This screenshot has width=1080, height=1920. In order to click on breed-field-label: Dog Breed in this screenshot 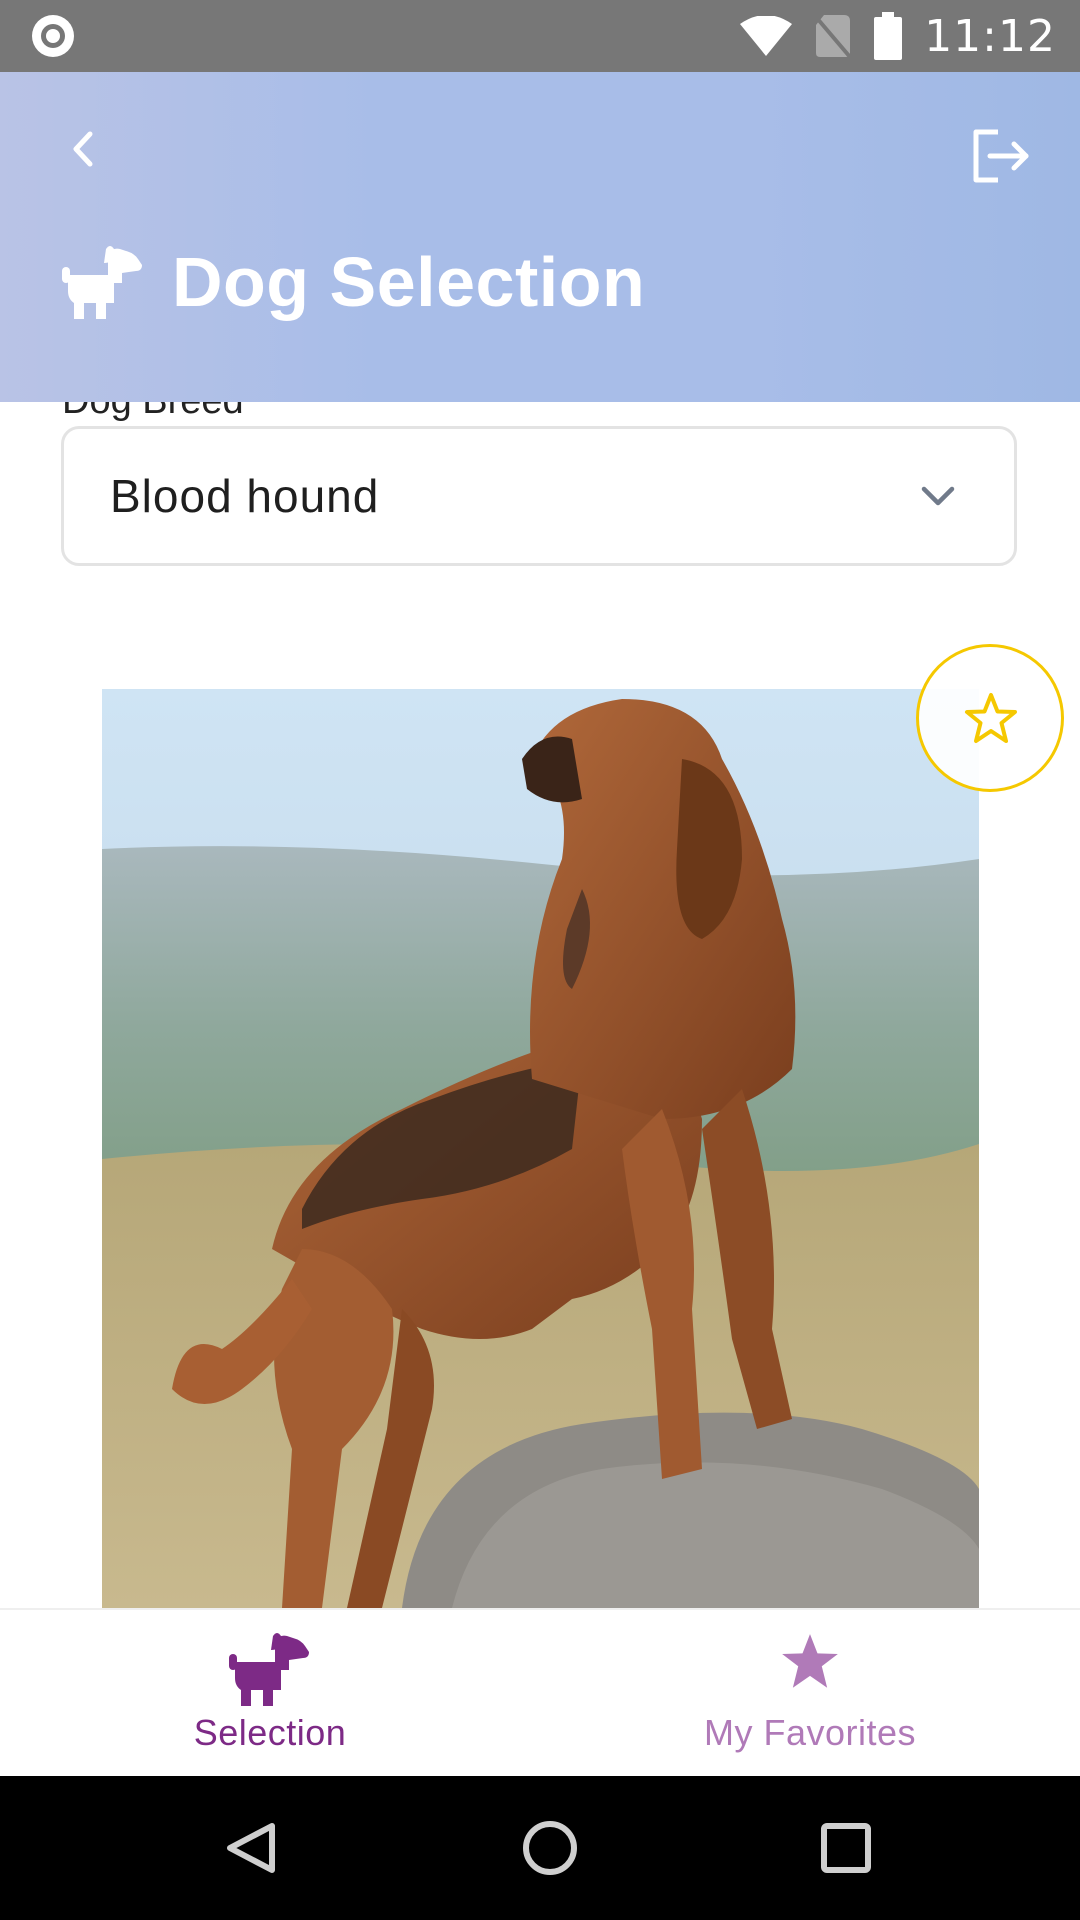, I will do `click(153, 412)`.